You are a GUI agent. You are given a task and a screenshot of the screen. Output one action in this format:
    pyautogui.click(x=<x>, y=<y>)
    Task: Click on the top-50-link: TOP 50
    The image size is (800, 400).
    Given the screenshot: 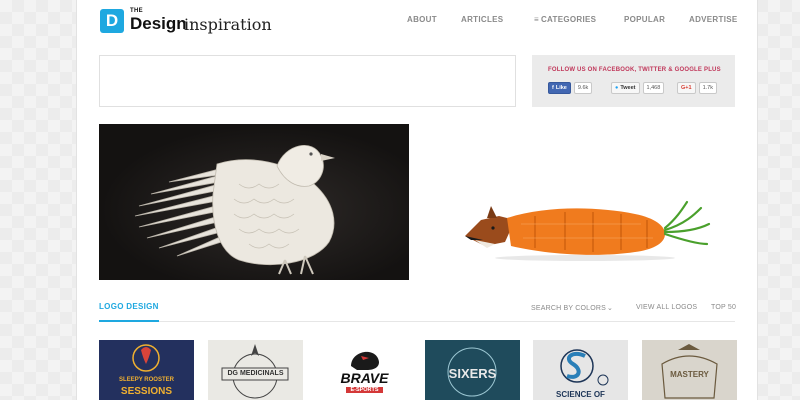 What is the action you would take?
    pyautogui.click(x=723, y=307)
    